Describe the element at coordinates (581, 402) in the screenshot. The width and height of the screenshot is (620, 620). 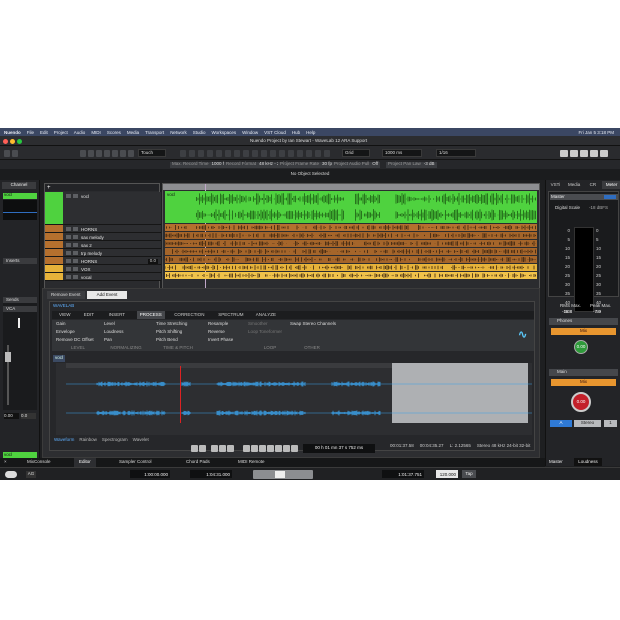
I see `main-level-knob: 0.00` at that location.